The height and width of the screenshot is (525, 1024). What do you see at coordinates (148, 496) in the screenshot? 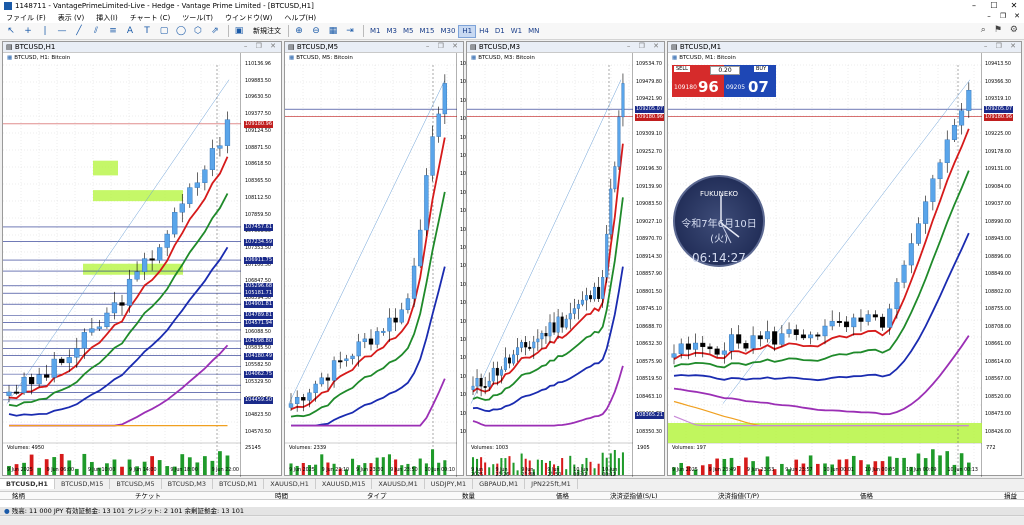
I see `col-ticket: チケット` at bounding box center [148, 496].